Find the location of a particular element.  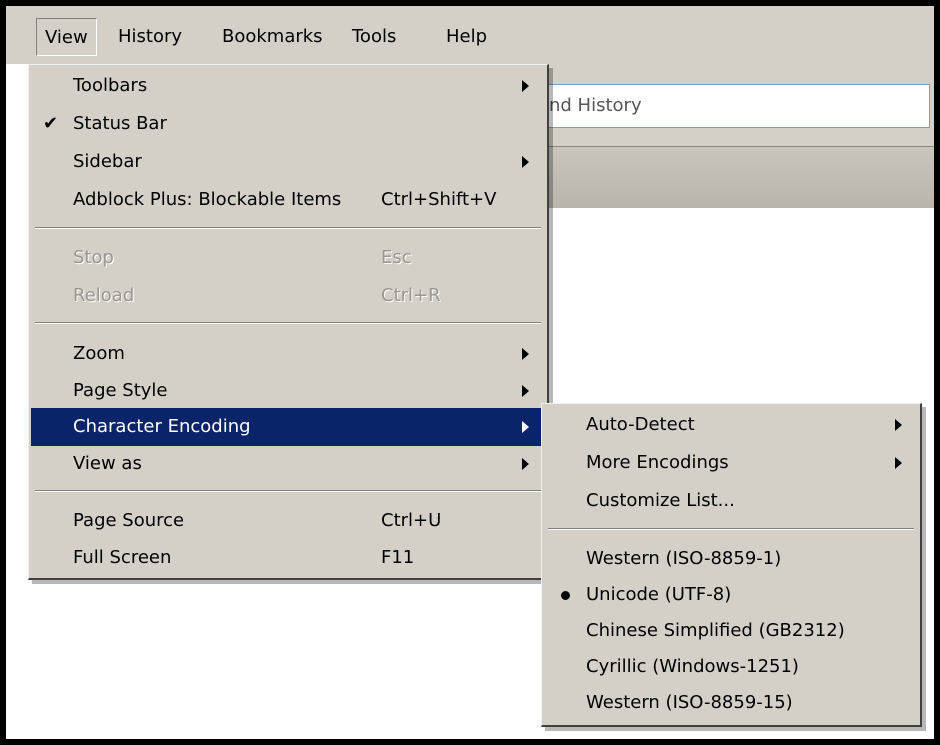

tab-strip is located at coordinates (741, 178).